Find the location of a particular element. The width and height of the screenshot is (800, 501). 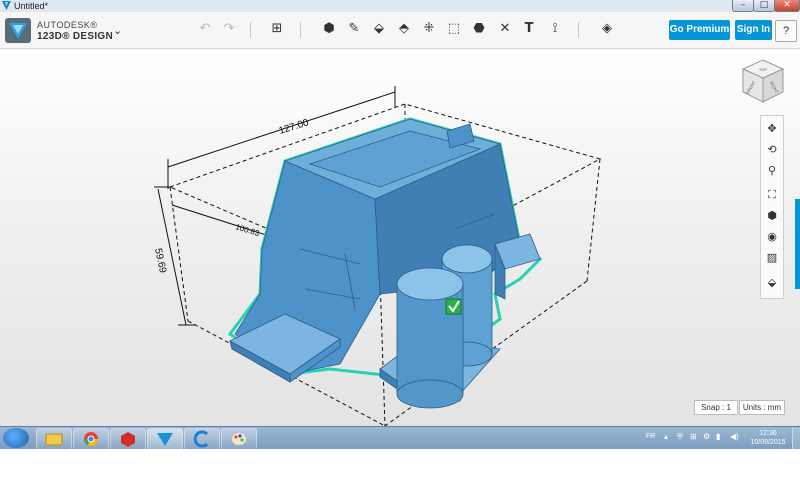

help-button: ? is located at coordinates (786, 31).